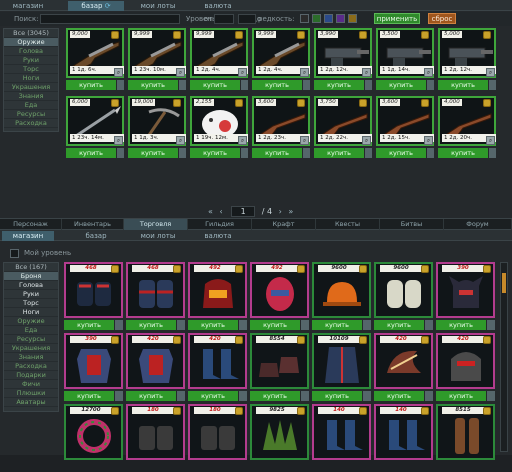 The height and width of the screenshot is (472, 512). What do you see at coordinates (31, 294) in the screenshot?
I see `category-item: Руки` at bounding box center [31, 294].